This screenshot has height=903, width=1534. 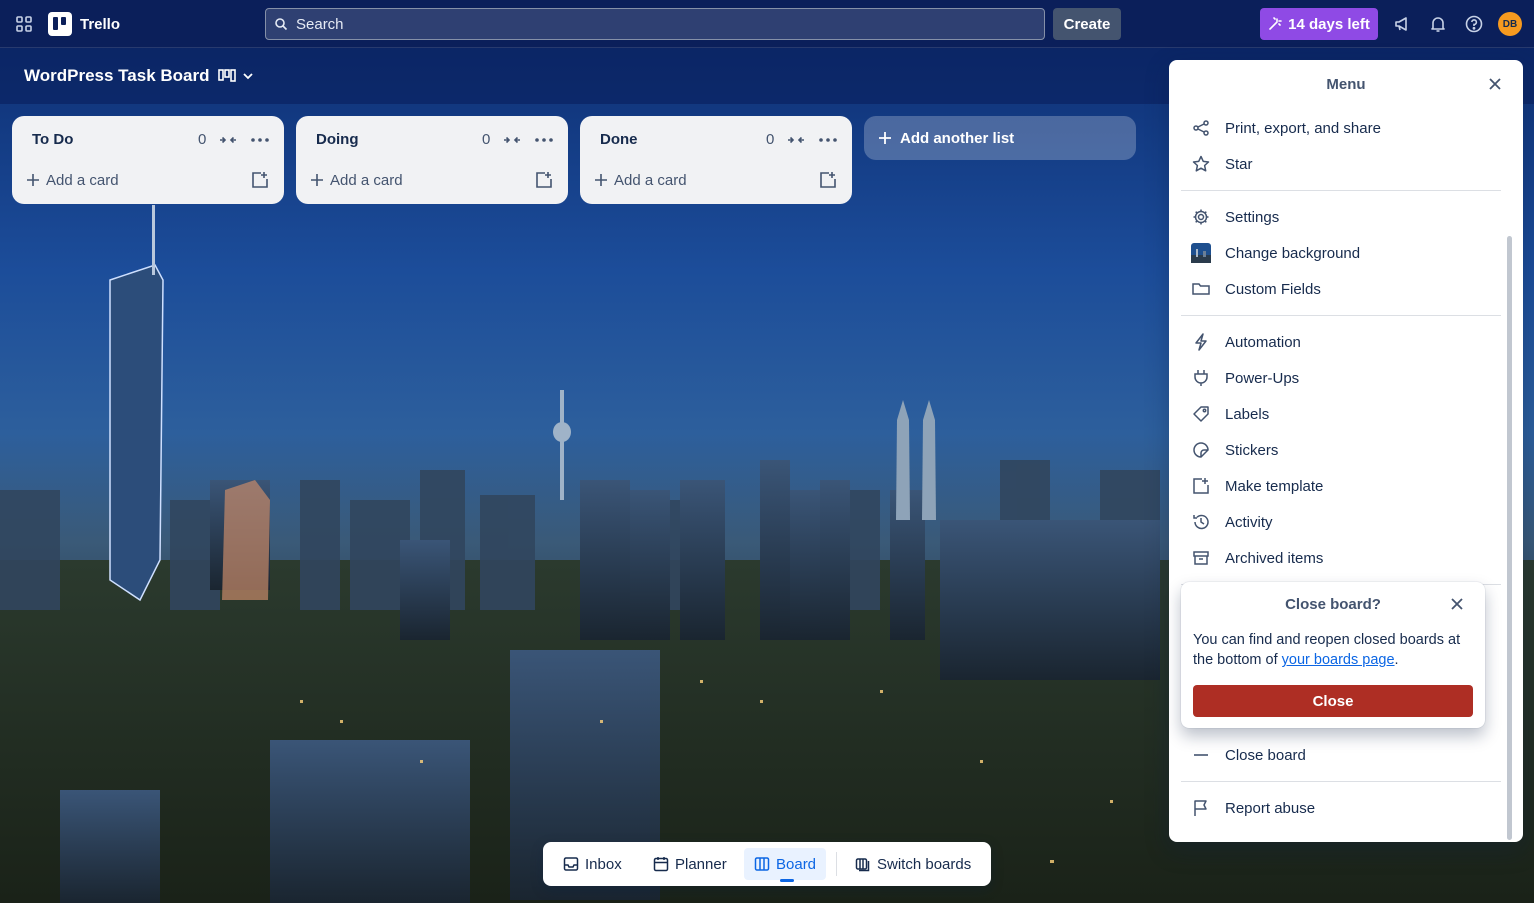 What do you see at coordinates (52, 139) in the screenshot?
I see `list-title: To Do` at bounding box center [52, 139].